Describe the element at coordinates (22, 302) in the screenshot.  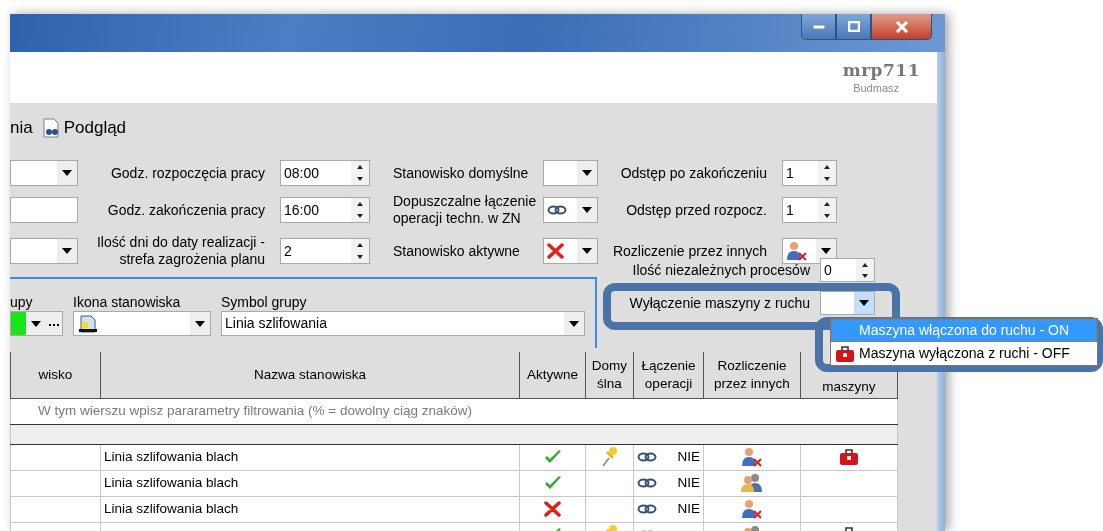
I see `field-label: upy` at that location.